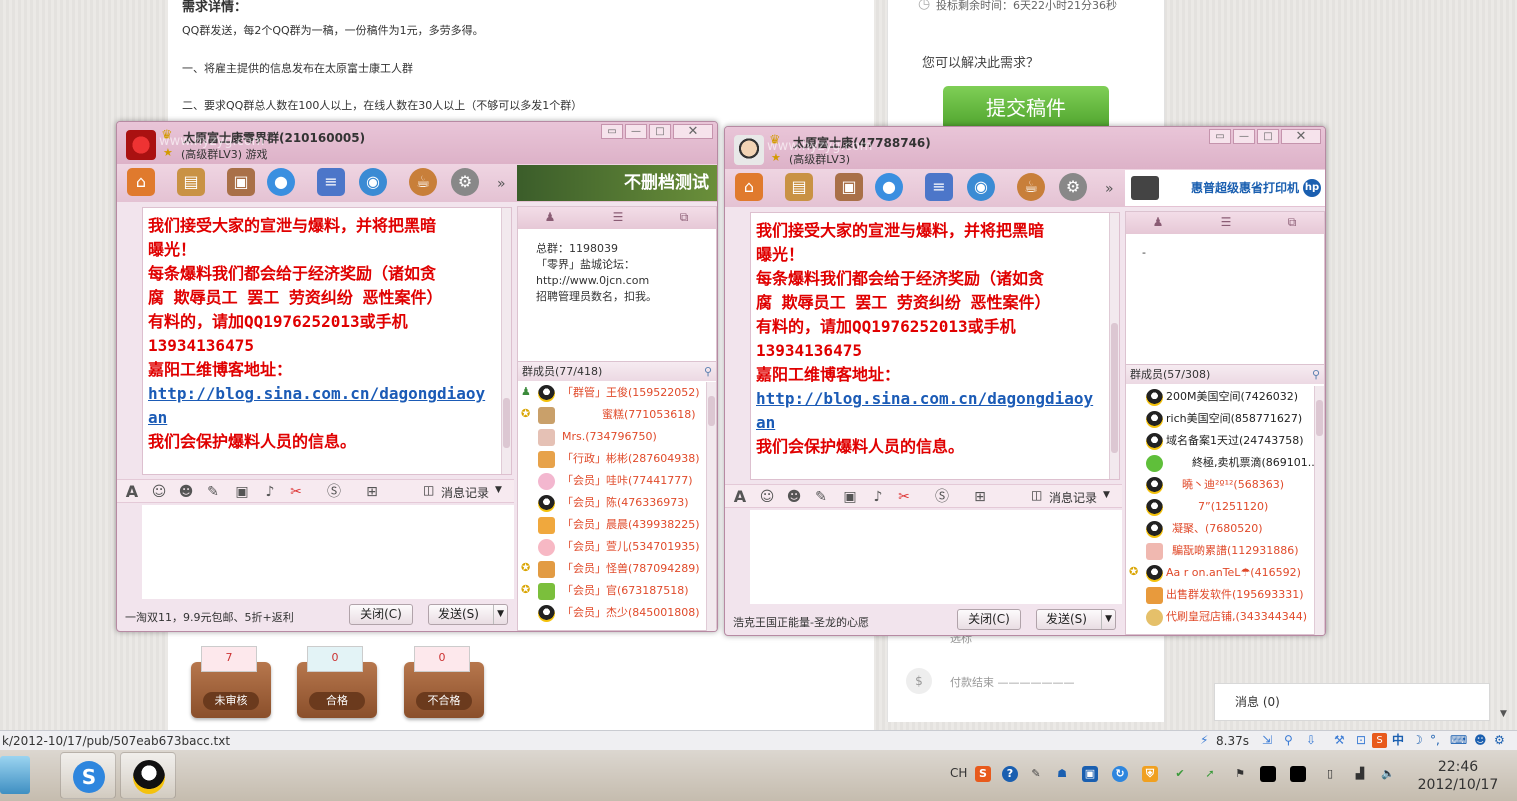 The height and width of the screenshot is (801, 1517). What do you see at coordinates (1062, 774) in the screenshot?
I see `network-tray-icon: ☗` at bounding box center [1062, 774].